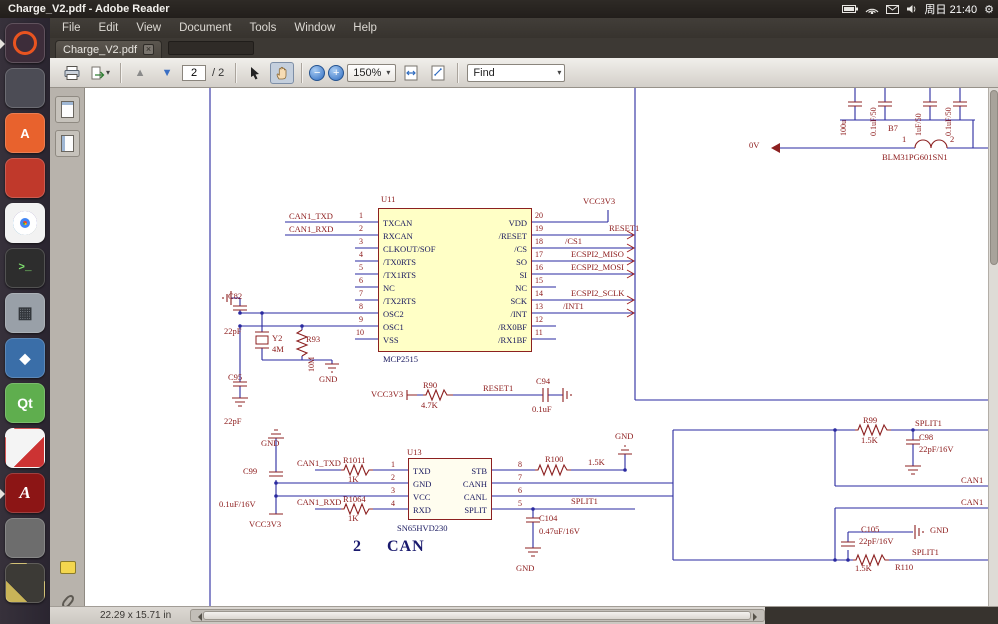  Describe the element at coordinates (948, 121) in the screenshot. I see `value-label: 0.1uF/50` at that location.